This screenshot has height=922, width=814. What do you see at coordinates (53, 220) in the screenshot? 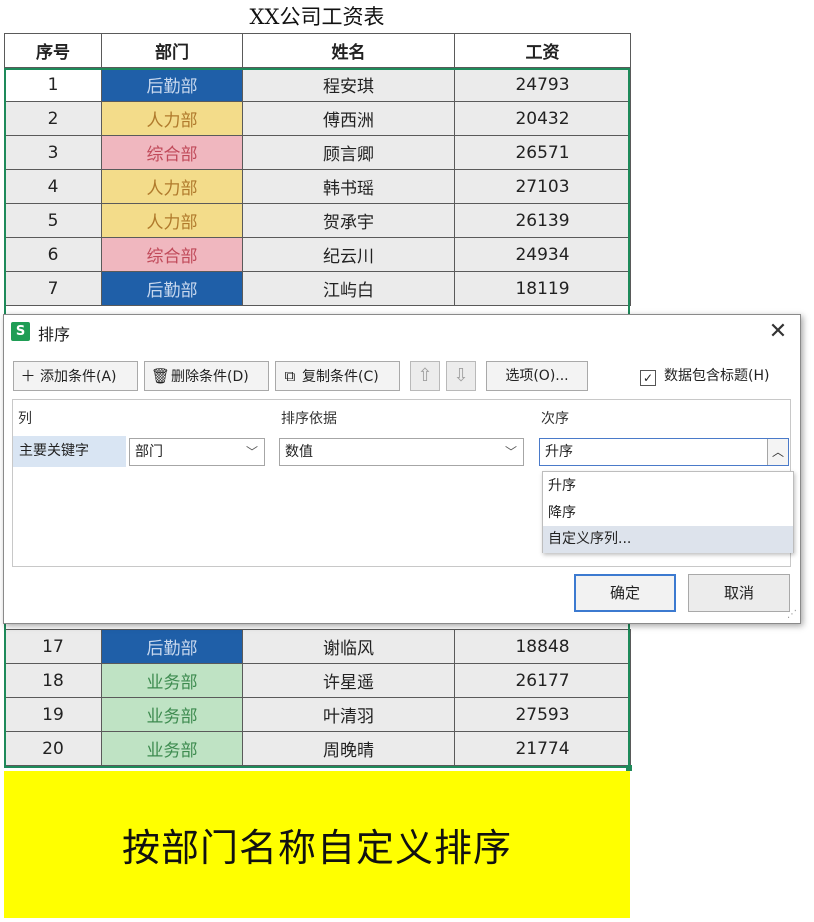
I see `row-number-cell: 5` at bounding box center [53, 220].